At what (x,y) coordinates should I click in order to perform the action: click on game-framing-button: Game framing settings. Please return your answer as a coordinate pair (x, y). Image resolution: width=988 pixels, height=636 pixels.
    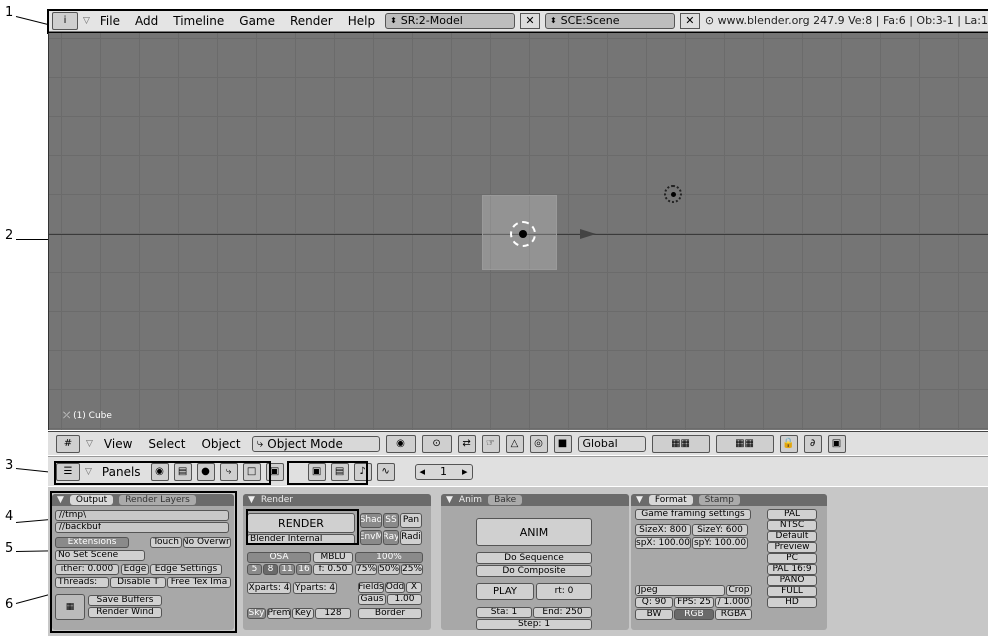
    Looking at the image, I should click on (693, 514).